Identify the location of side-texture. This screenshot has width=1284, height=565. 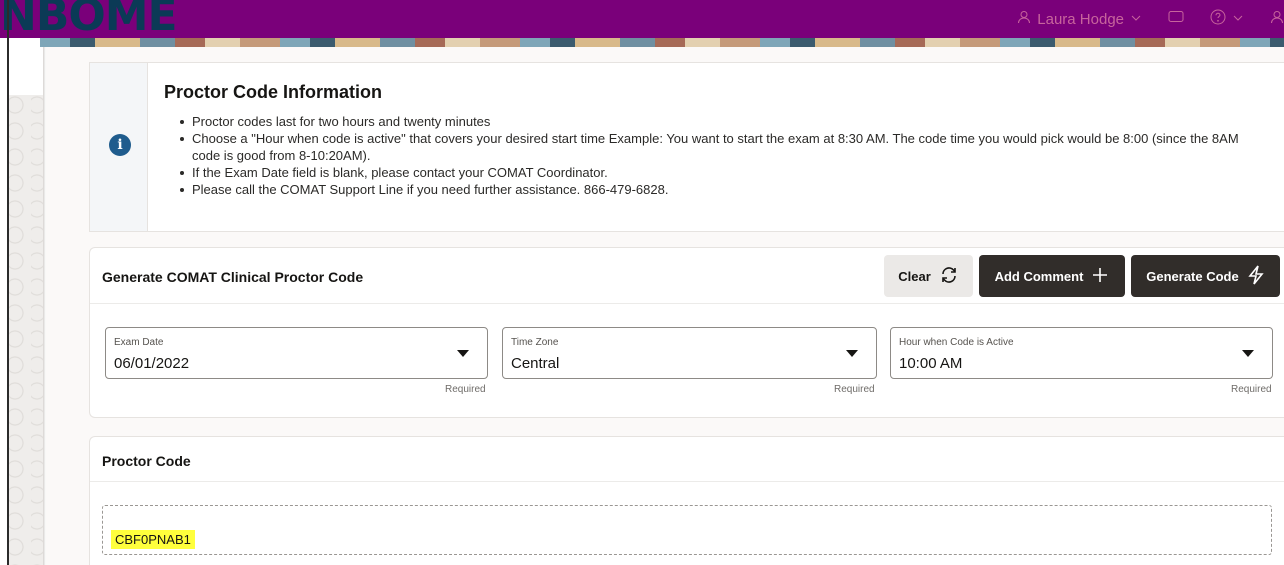
(26, 330).